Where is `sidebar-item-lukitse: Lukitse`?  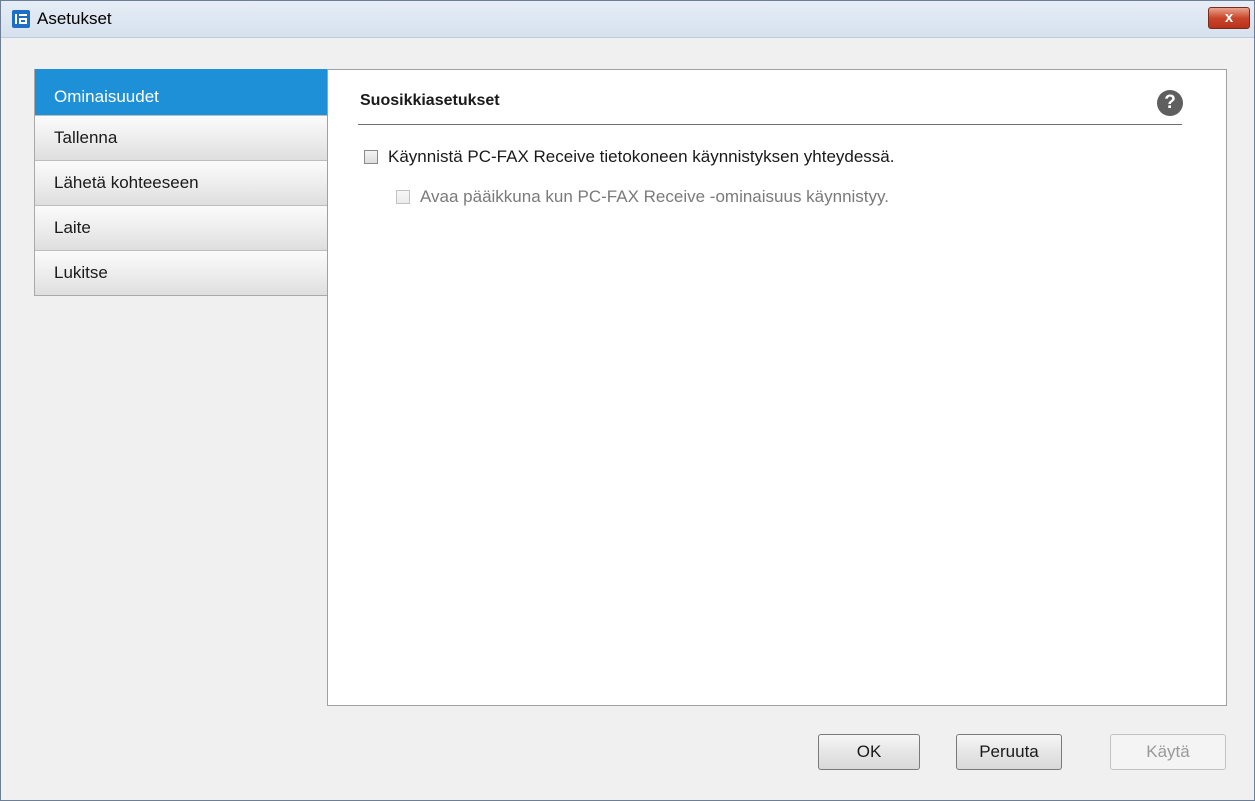 sidebar-item-lukitse: Lukitse is located at coordinates (181, 272).